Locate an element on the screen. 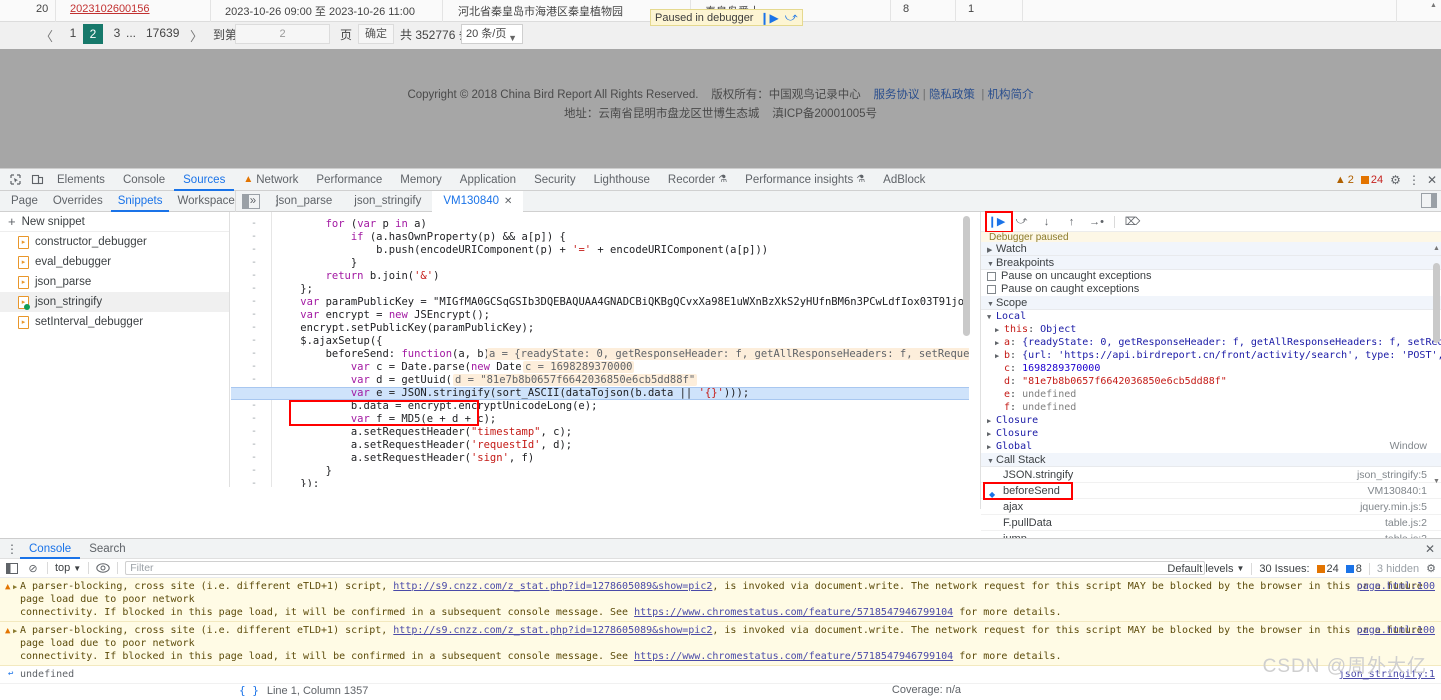 This screenshot has height=700, width=1441. scope-local-header: ▼ Local is located at coordinates (1211, 316).